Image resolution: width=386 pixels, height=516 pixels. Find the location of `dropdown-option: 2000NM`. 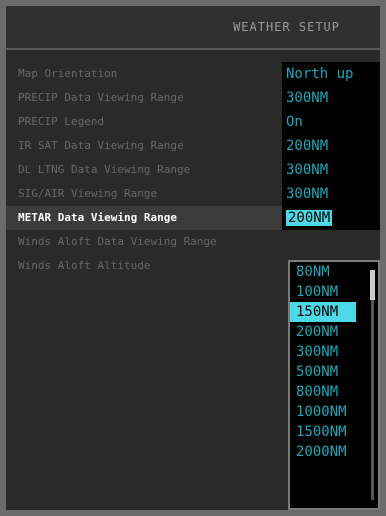

dropdown-option: 2000NM is located at coordinates (334, 452).